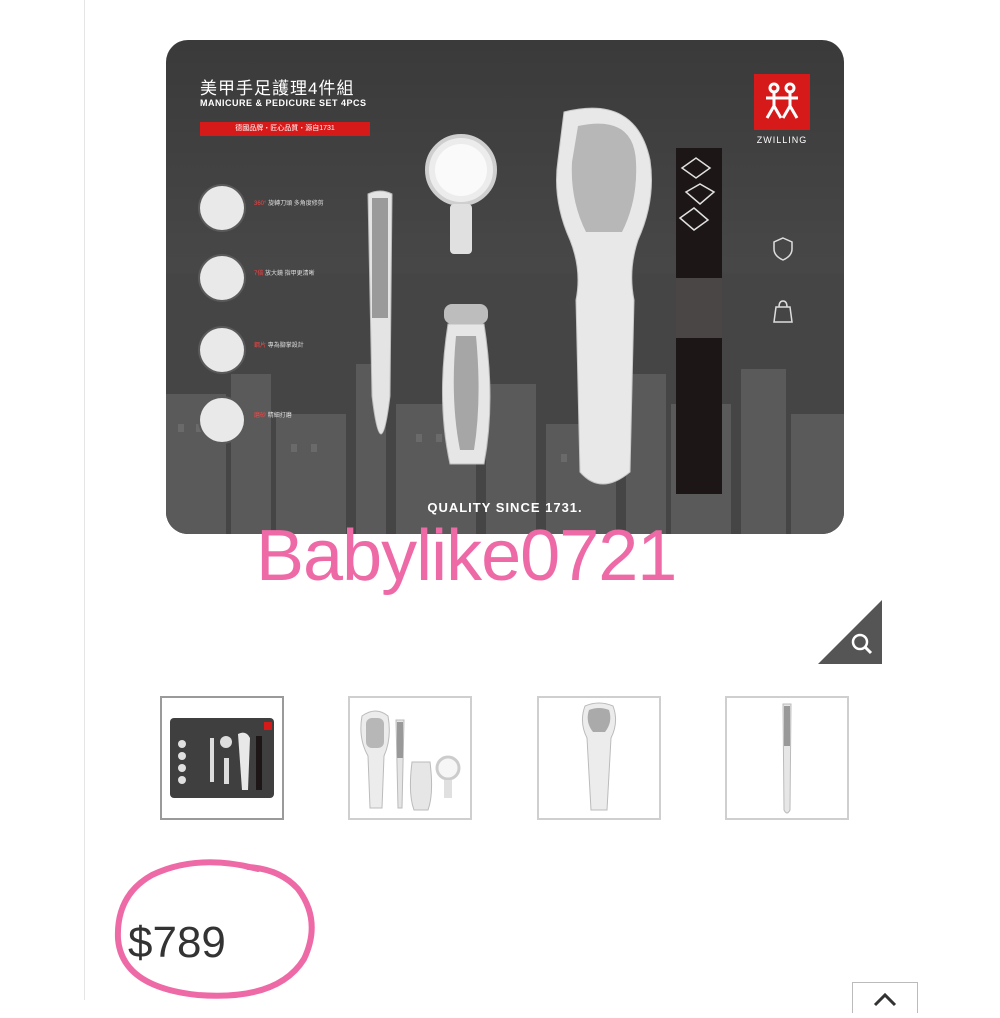 This screenshot has width=1000, height=1018. What do you see at coordinates (222, 208) in the screenshot?
I see `feature-clipper-icon` at bounding box center [222, 208].